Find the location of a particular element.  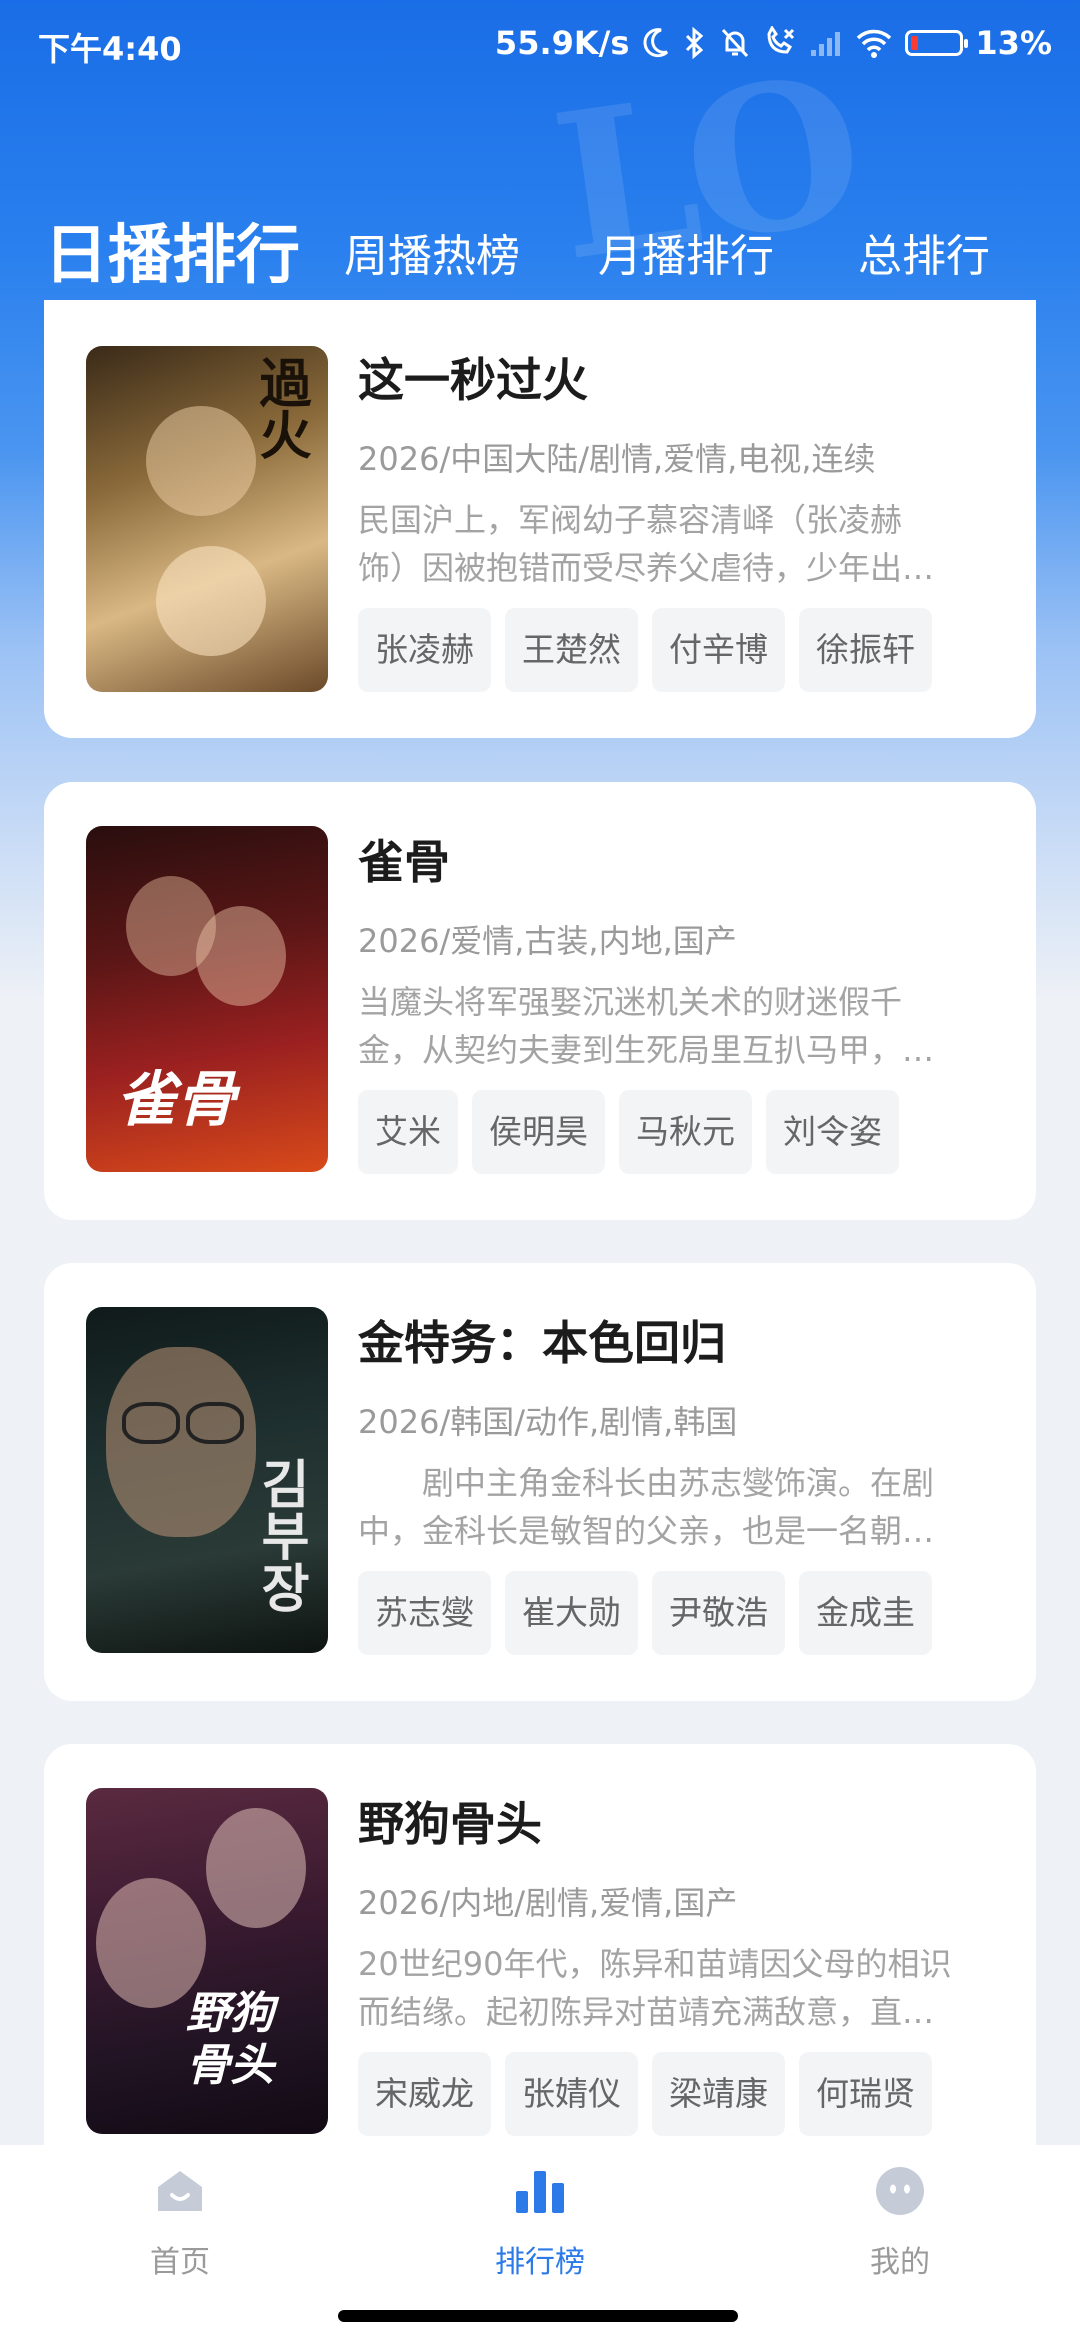

description-line: 20世纪90年代，陈异和苗靖因父母的相识 is located at coordinates (655, 1964).